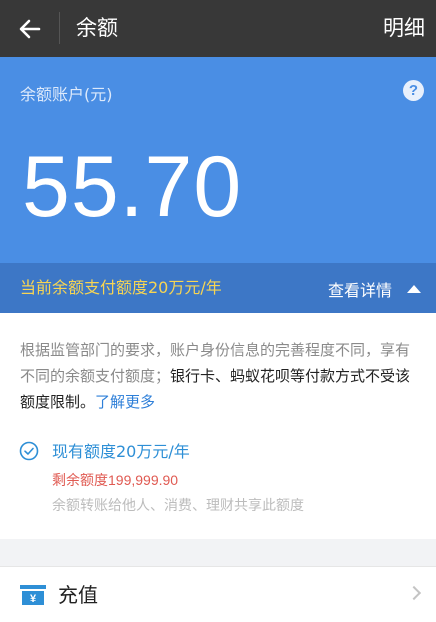 The image size is (436, 622). Describe the element at coordinates (360, 291) in the screenshot. I see `view-detail-button: 查看详情` at that location.